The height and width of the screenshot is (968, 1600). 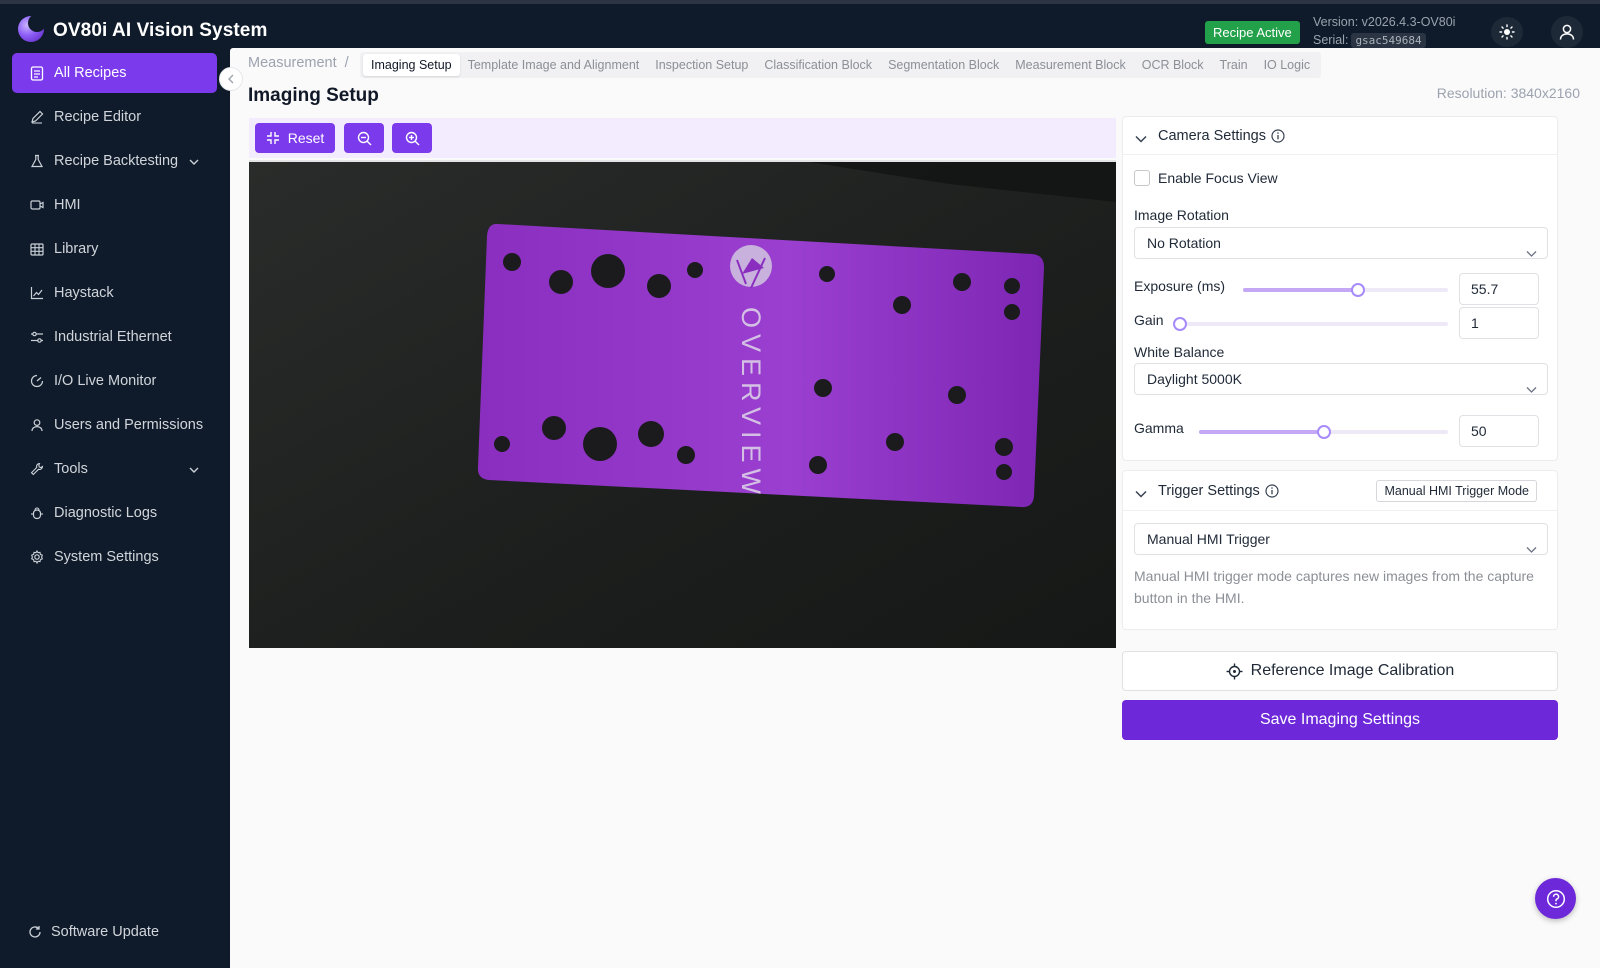 I want to click on camera-settings-title: Camera Settings, so click(x=1221, y=136).